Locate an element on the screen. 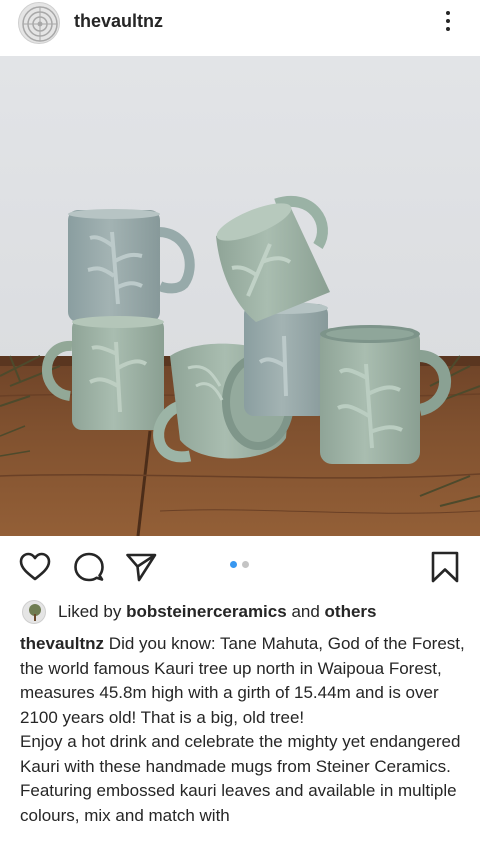 The height and width of the screenshot is (855, 480). tree-icon is located at coordinates (35, 612).